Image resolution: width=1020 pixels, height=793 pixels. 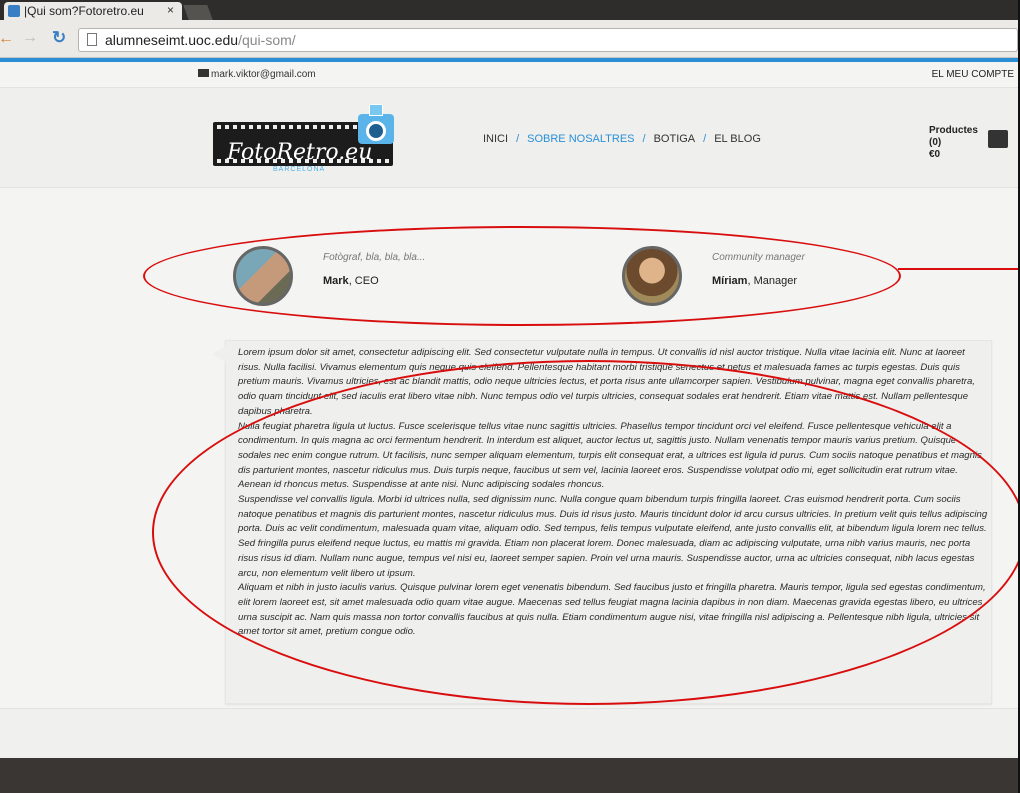 What do you see at coordinates (30, 38) in the screenshot?
I see `forward-arrow-icon: →` at bounding box center [30, 38].